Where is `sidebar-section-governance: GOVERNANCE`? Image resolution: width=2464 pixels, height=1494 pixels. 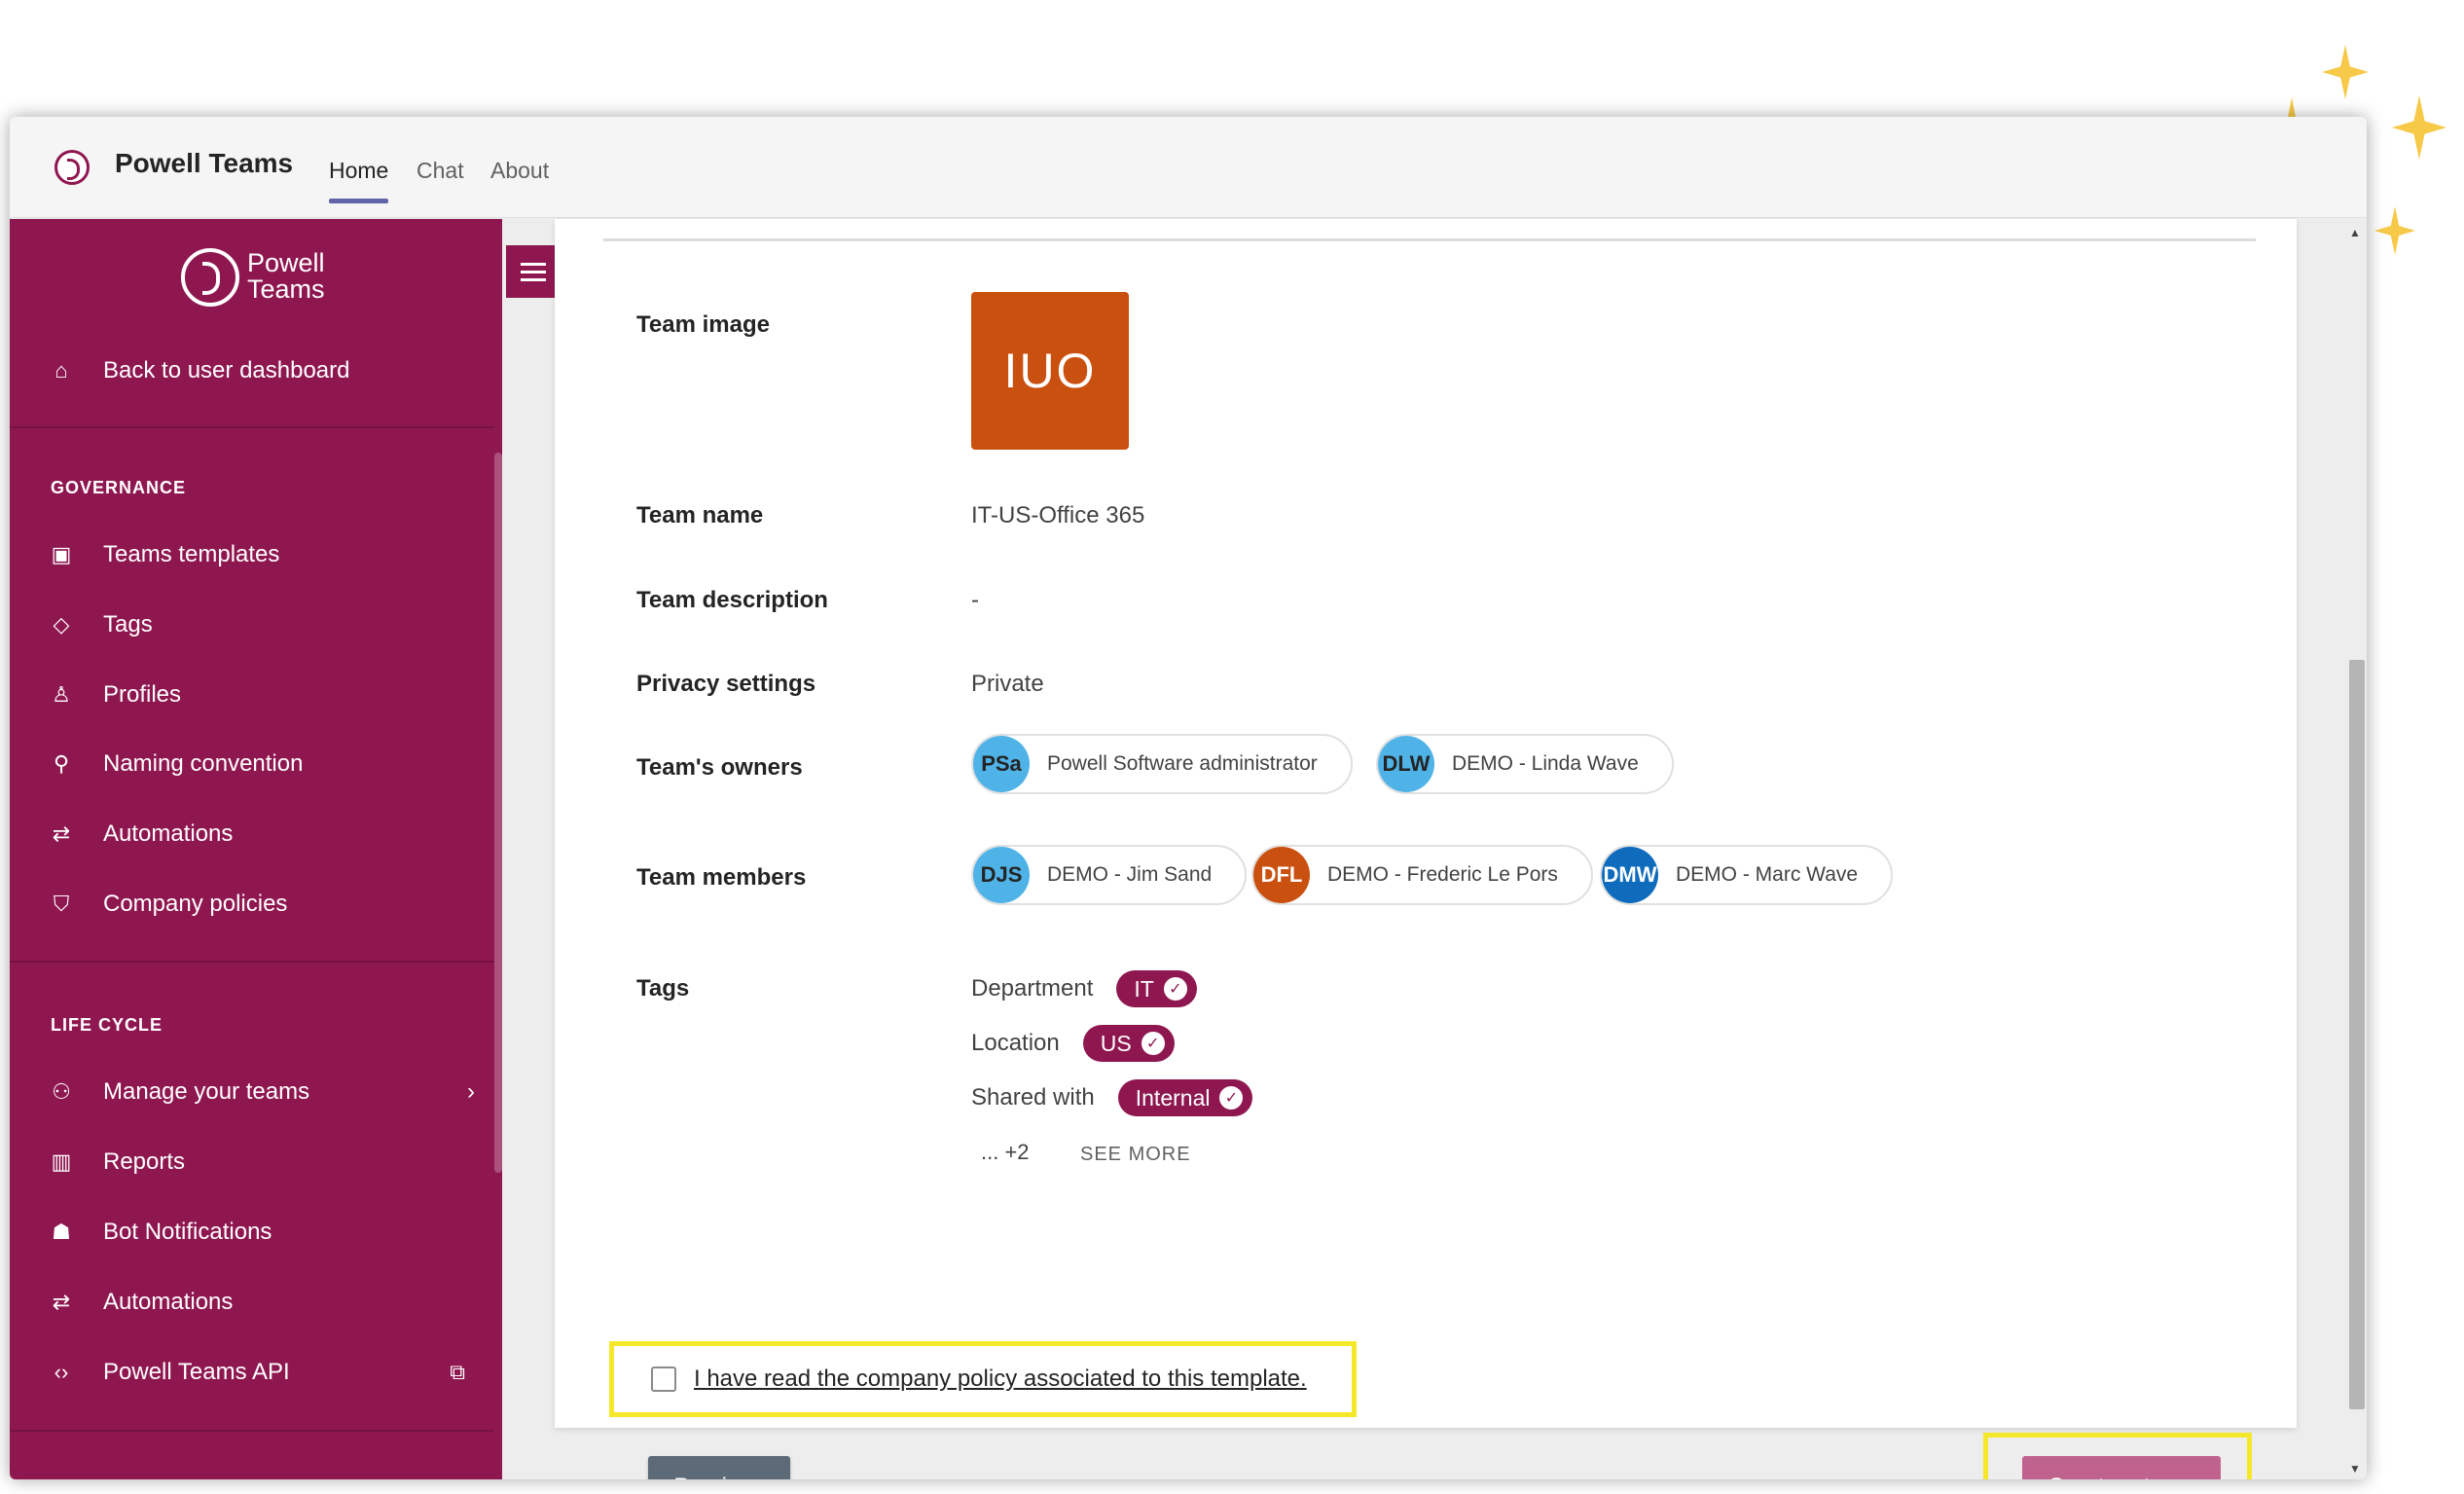 sidebar-section-governance: GOVERNANCE is located at coordinates (119, 487).